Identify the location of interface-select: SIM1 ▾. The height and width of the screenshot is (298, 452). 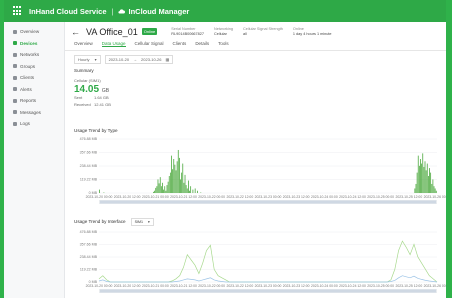
(142, 222).